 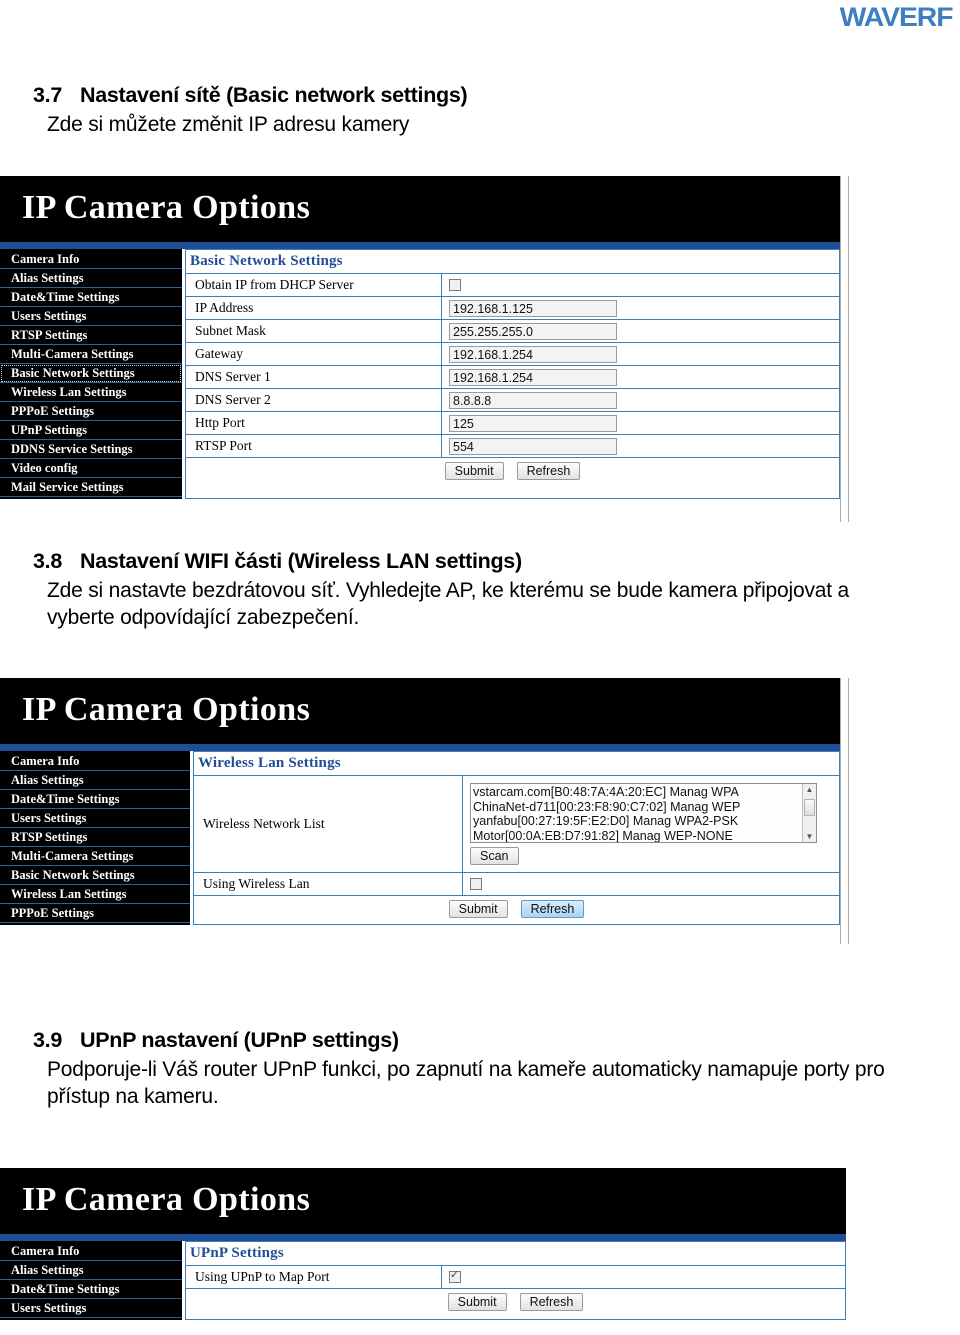 I want to click on panel3-accent-bar, so click(x=423, y=1237).